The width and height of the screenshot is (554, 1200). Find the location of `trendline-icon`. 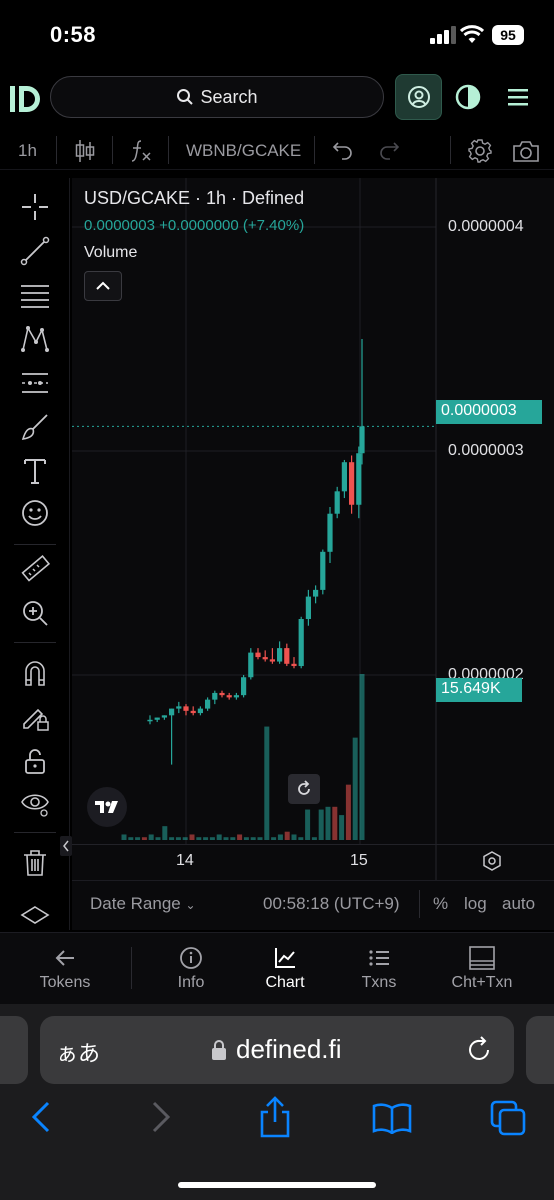

trendline-icon is located at coordinates (35, 251).